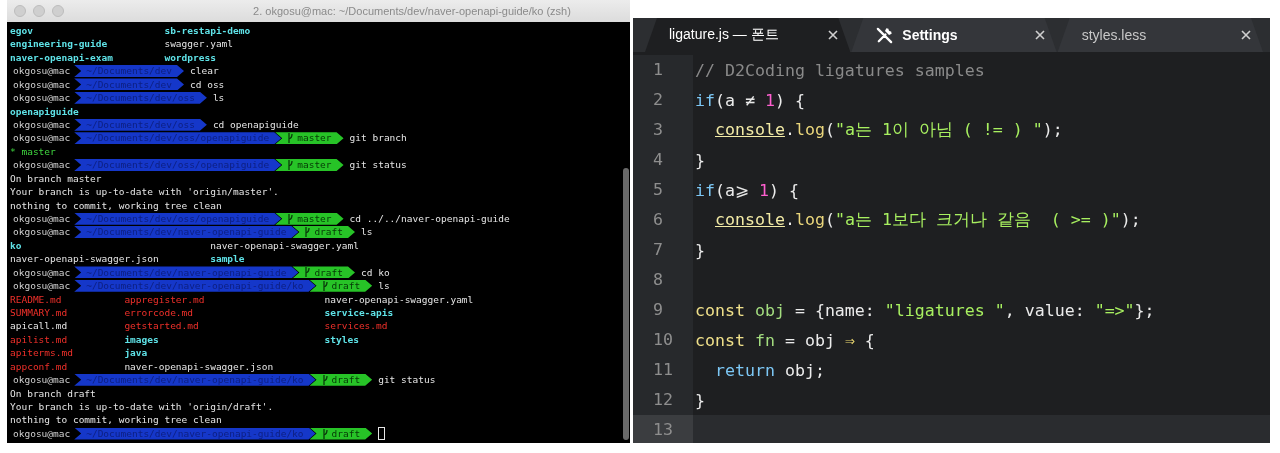  I want to click on line-number: 10, so click(663, 340).